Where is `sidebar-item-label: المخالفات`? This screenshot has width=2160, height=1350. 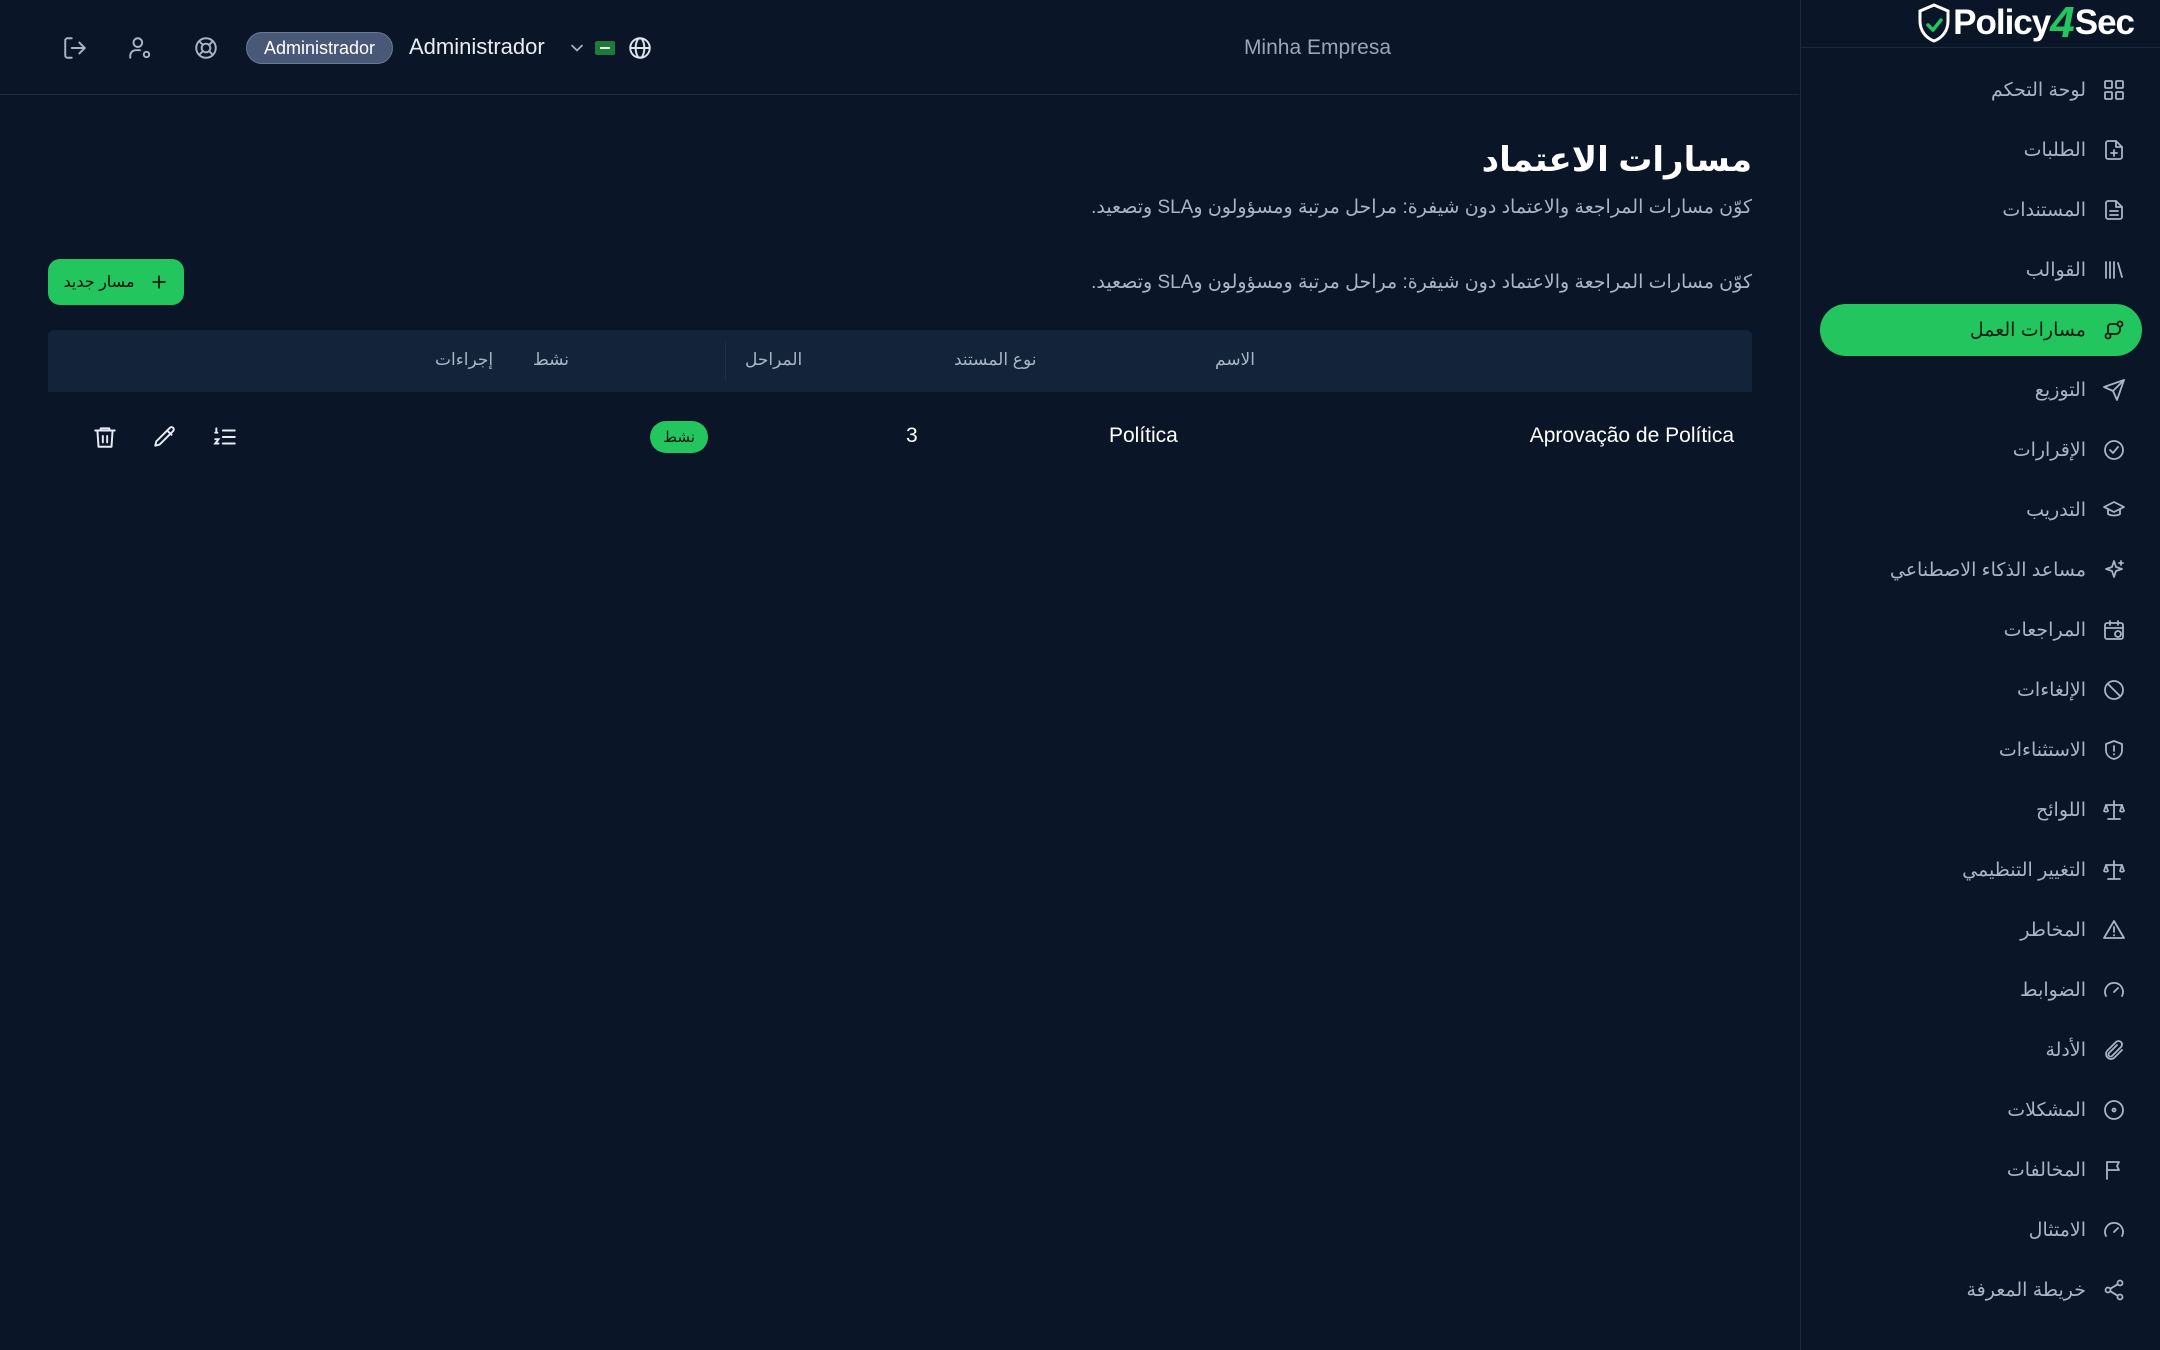 sidebar-item-label: المخالفات is located at coordinates (2046, 1170).